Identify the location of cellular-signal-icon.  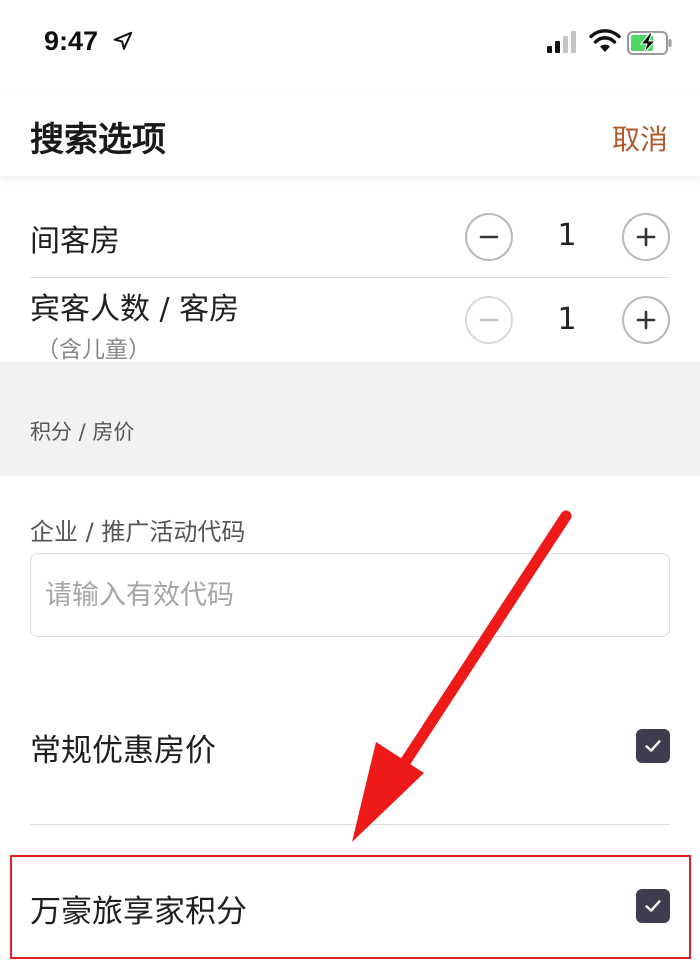
(561, 42).